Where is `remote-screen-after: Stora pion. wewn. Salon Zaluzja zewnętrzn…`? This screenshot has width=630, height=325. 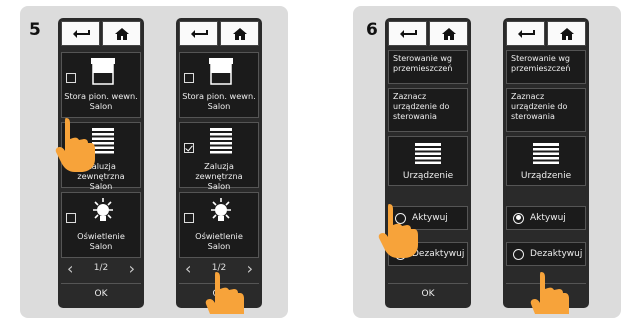
remote-screen-after: Stora pion. wewn. Salon Zaluzja zewnętrzn… is located at coordinates (219, 166).